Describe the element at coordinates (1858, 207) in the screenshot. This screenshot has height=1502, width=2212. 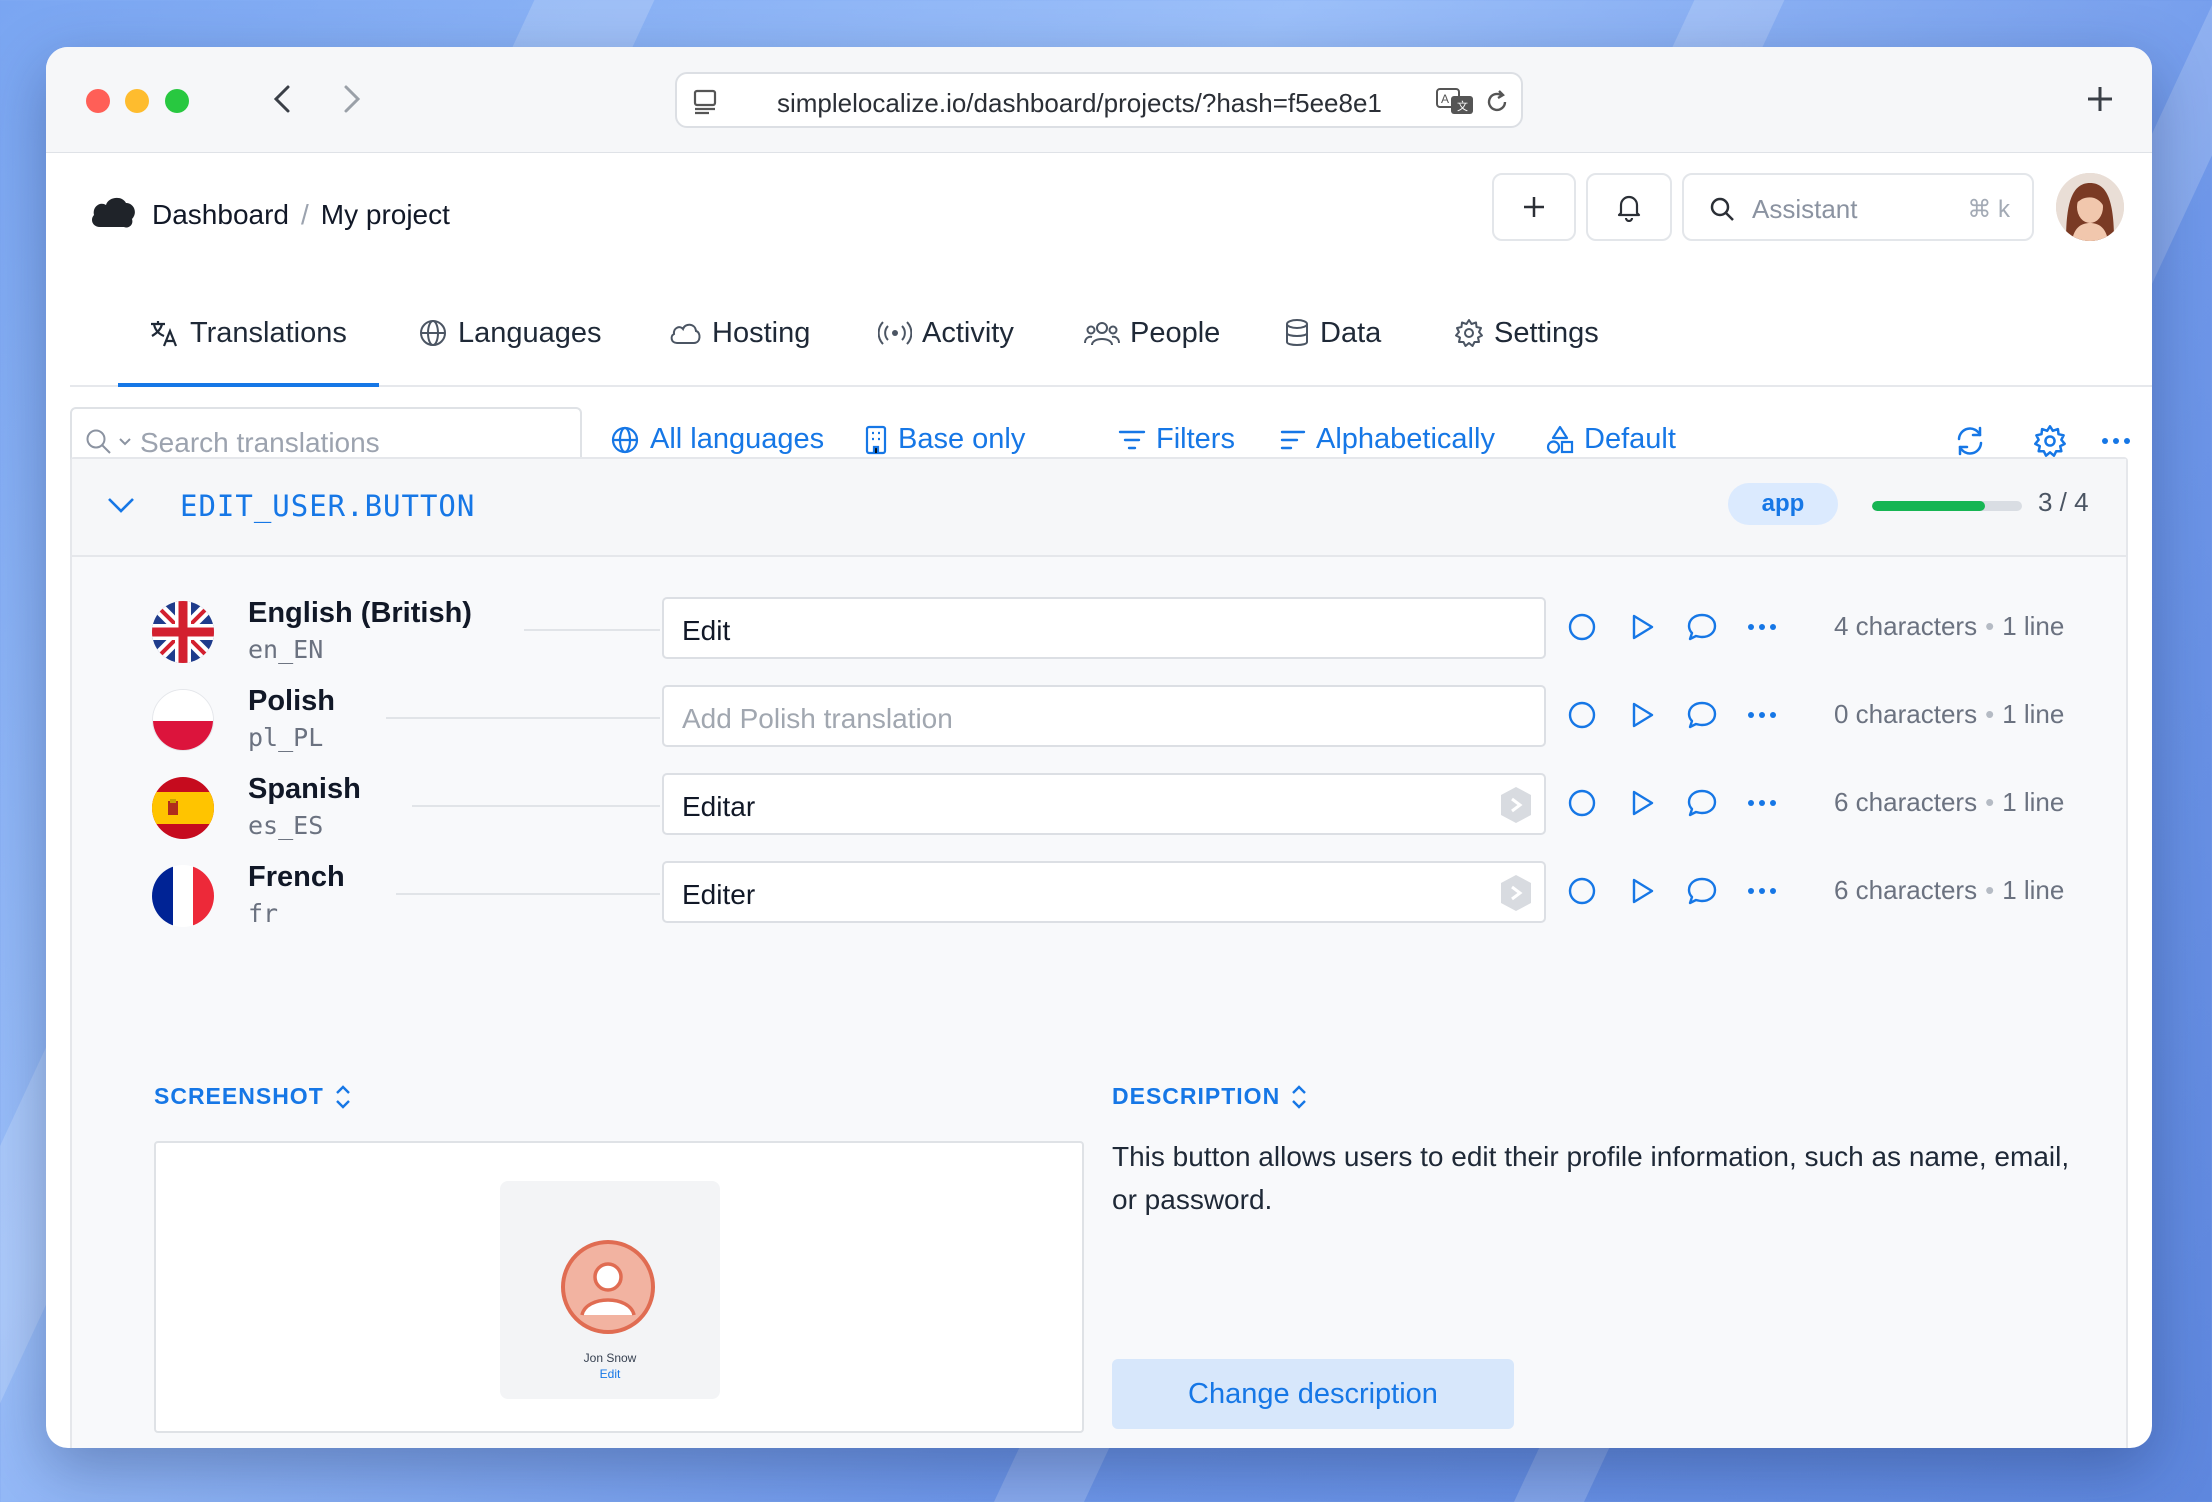
I see `assistant-search: Assistant ⌘ k` at that location.